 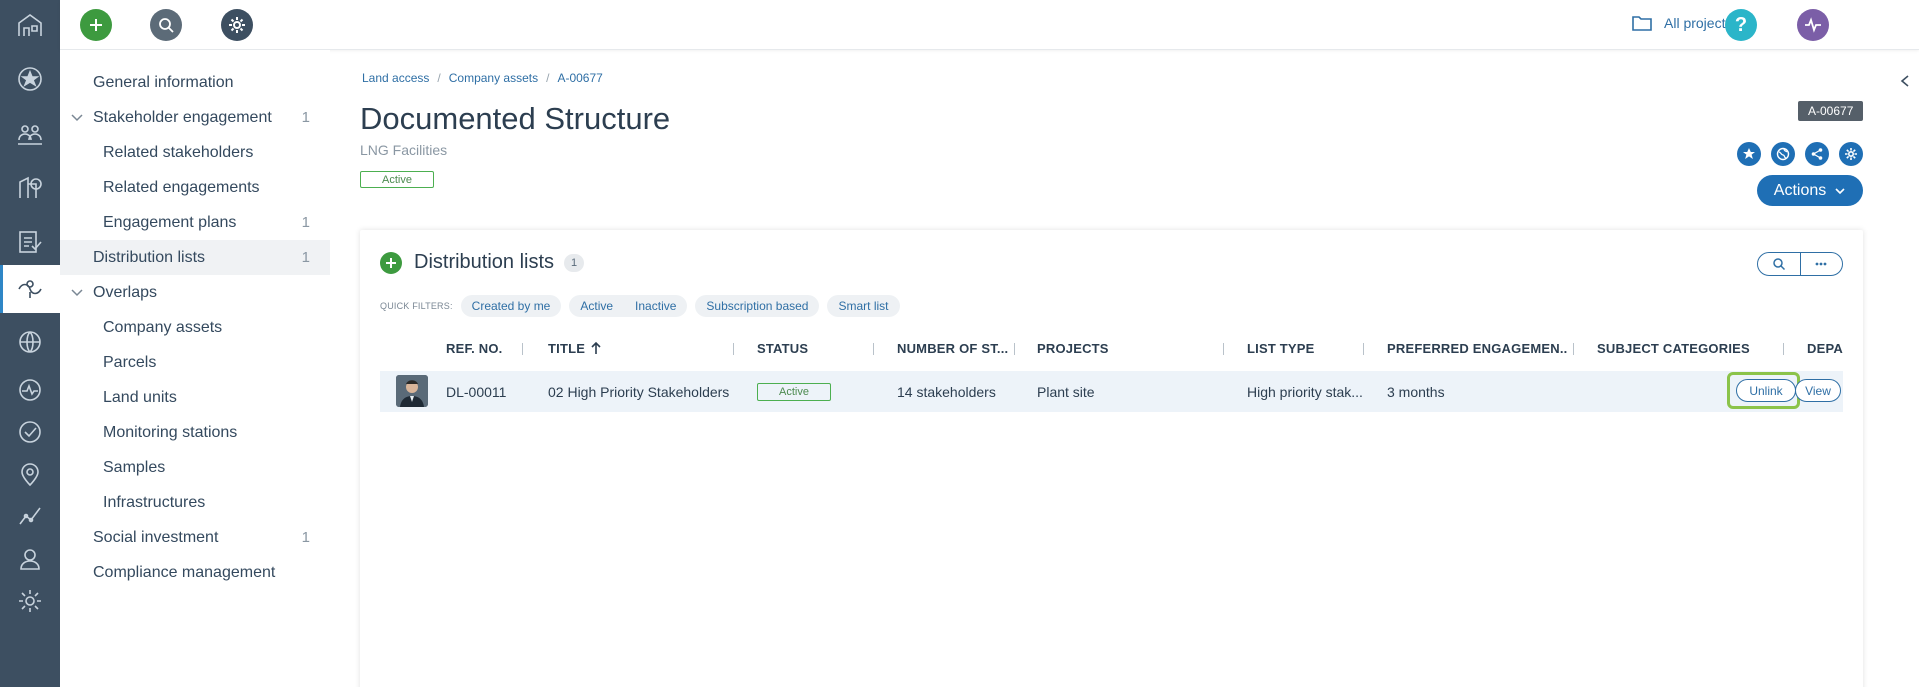 What do you see at coordinates (946, 391) in the screenshot?
I see `cell-number-of-stakeholders: 14 stakeholders` at bounding box center [946, 391].